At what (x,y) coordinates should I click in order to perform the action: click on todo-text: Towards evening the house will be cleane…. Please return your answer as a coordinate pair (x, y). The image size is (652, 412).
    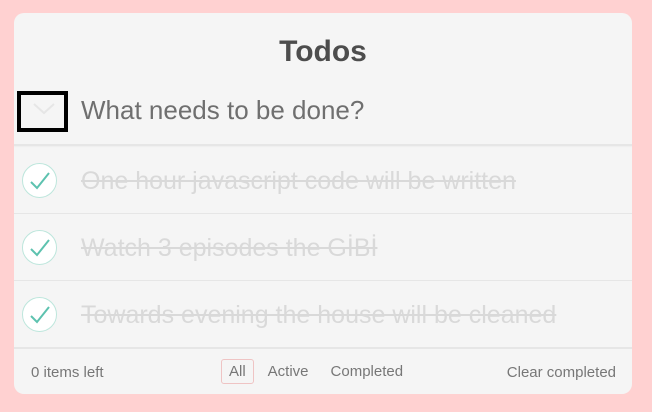
    Looking at the image, I should click on (318, 315).